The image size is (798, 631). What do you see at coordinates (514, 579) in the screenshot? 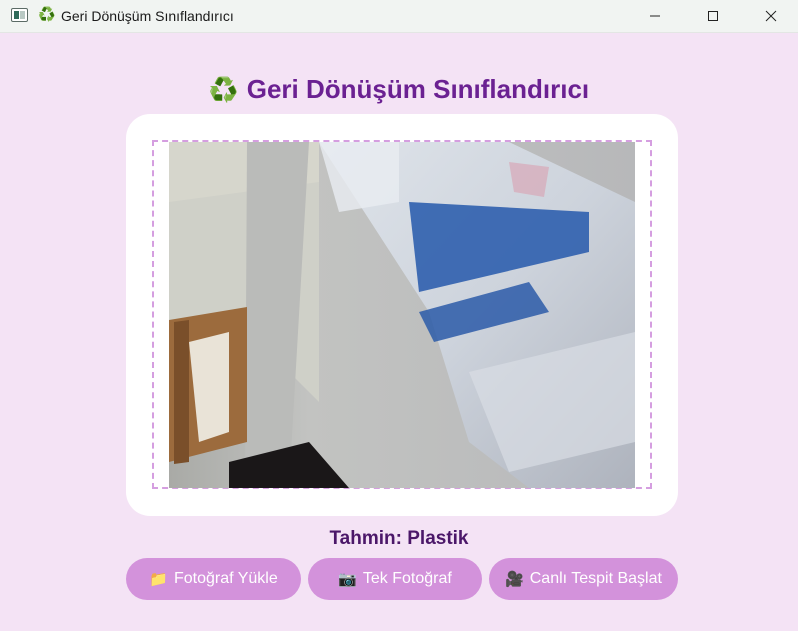
I see `video-camera-icon: 🎥` at bounding box center [514, 579].